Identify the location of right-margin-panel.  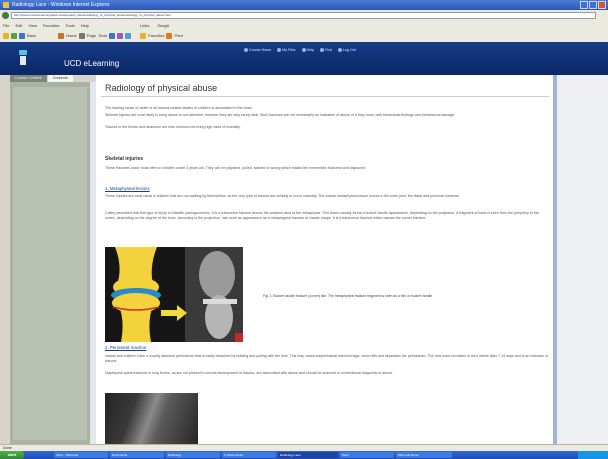
(582, 259).